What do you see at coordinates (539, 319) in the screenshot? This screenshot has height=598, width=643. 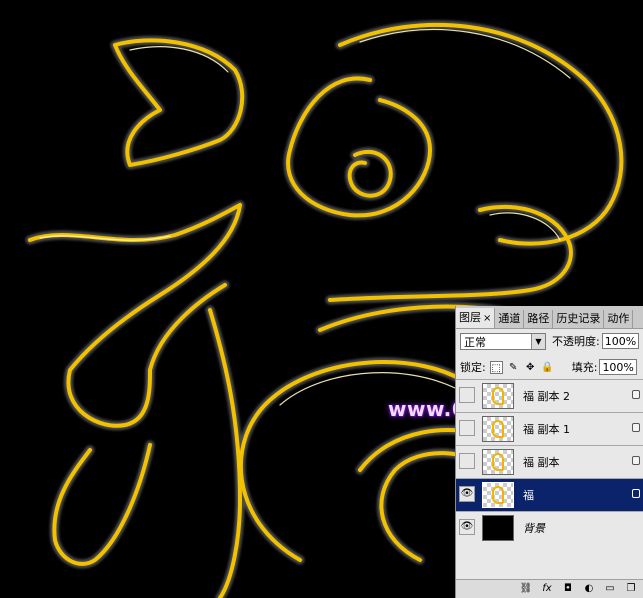 I see `tab-paths: 路径` at bounding box center [539, 319].